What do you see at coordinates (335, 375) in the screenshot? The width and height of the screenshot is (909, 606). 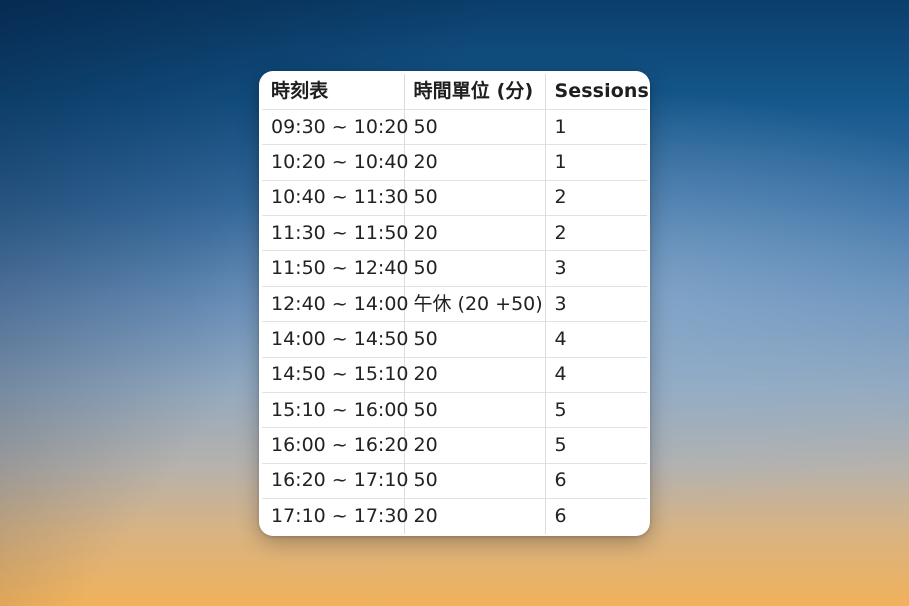 I see `time-range-cell: 14:50 ~ 15:10` at bounding box center [335, 375].